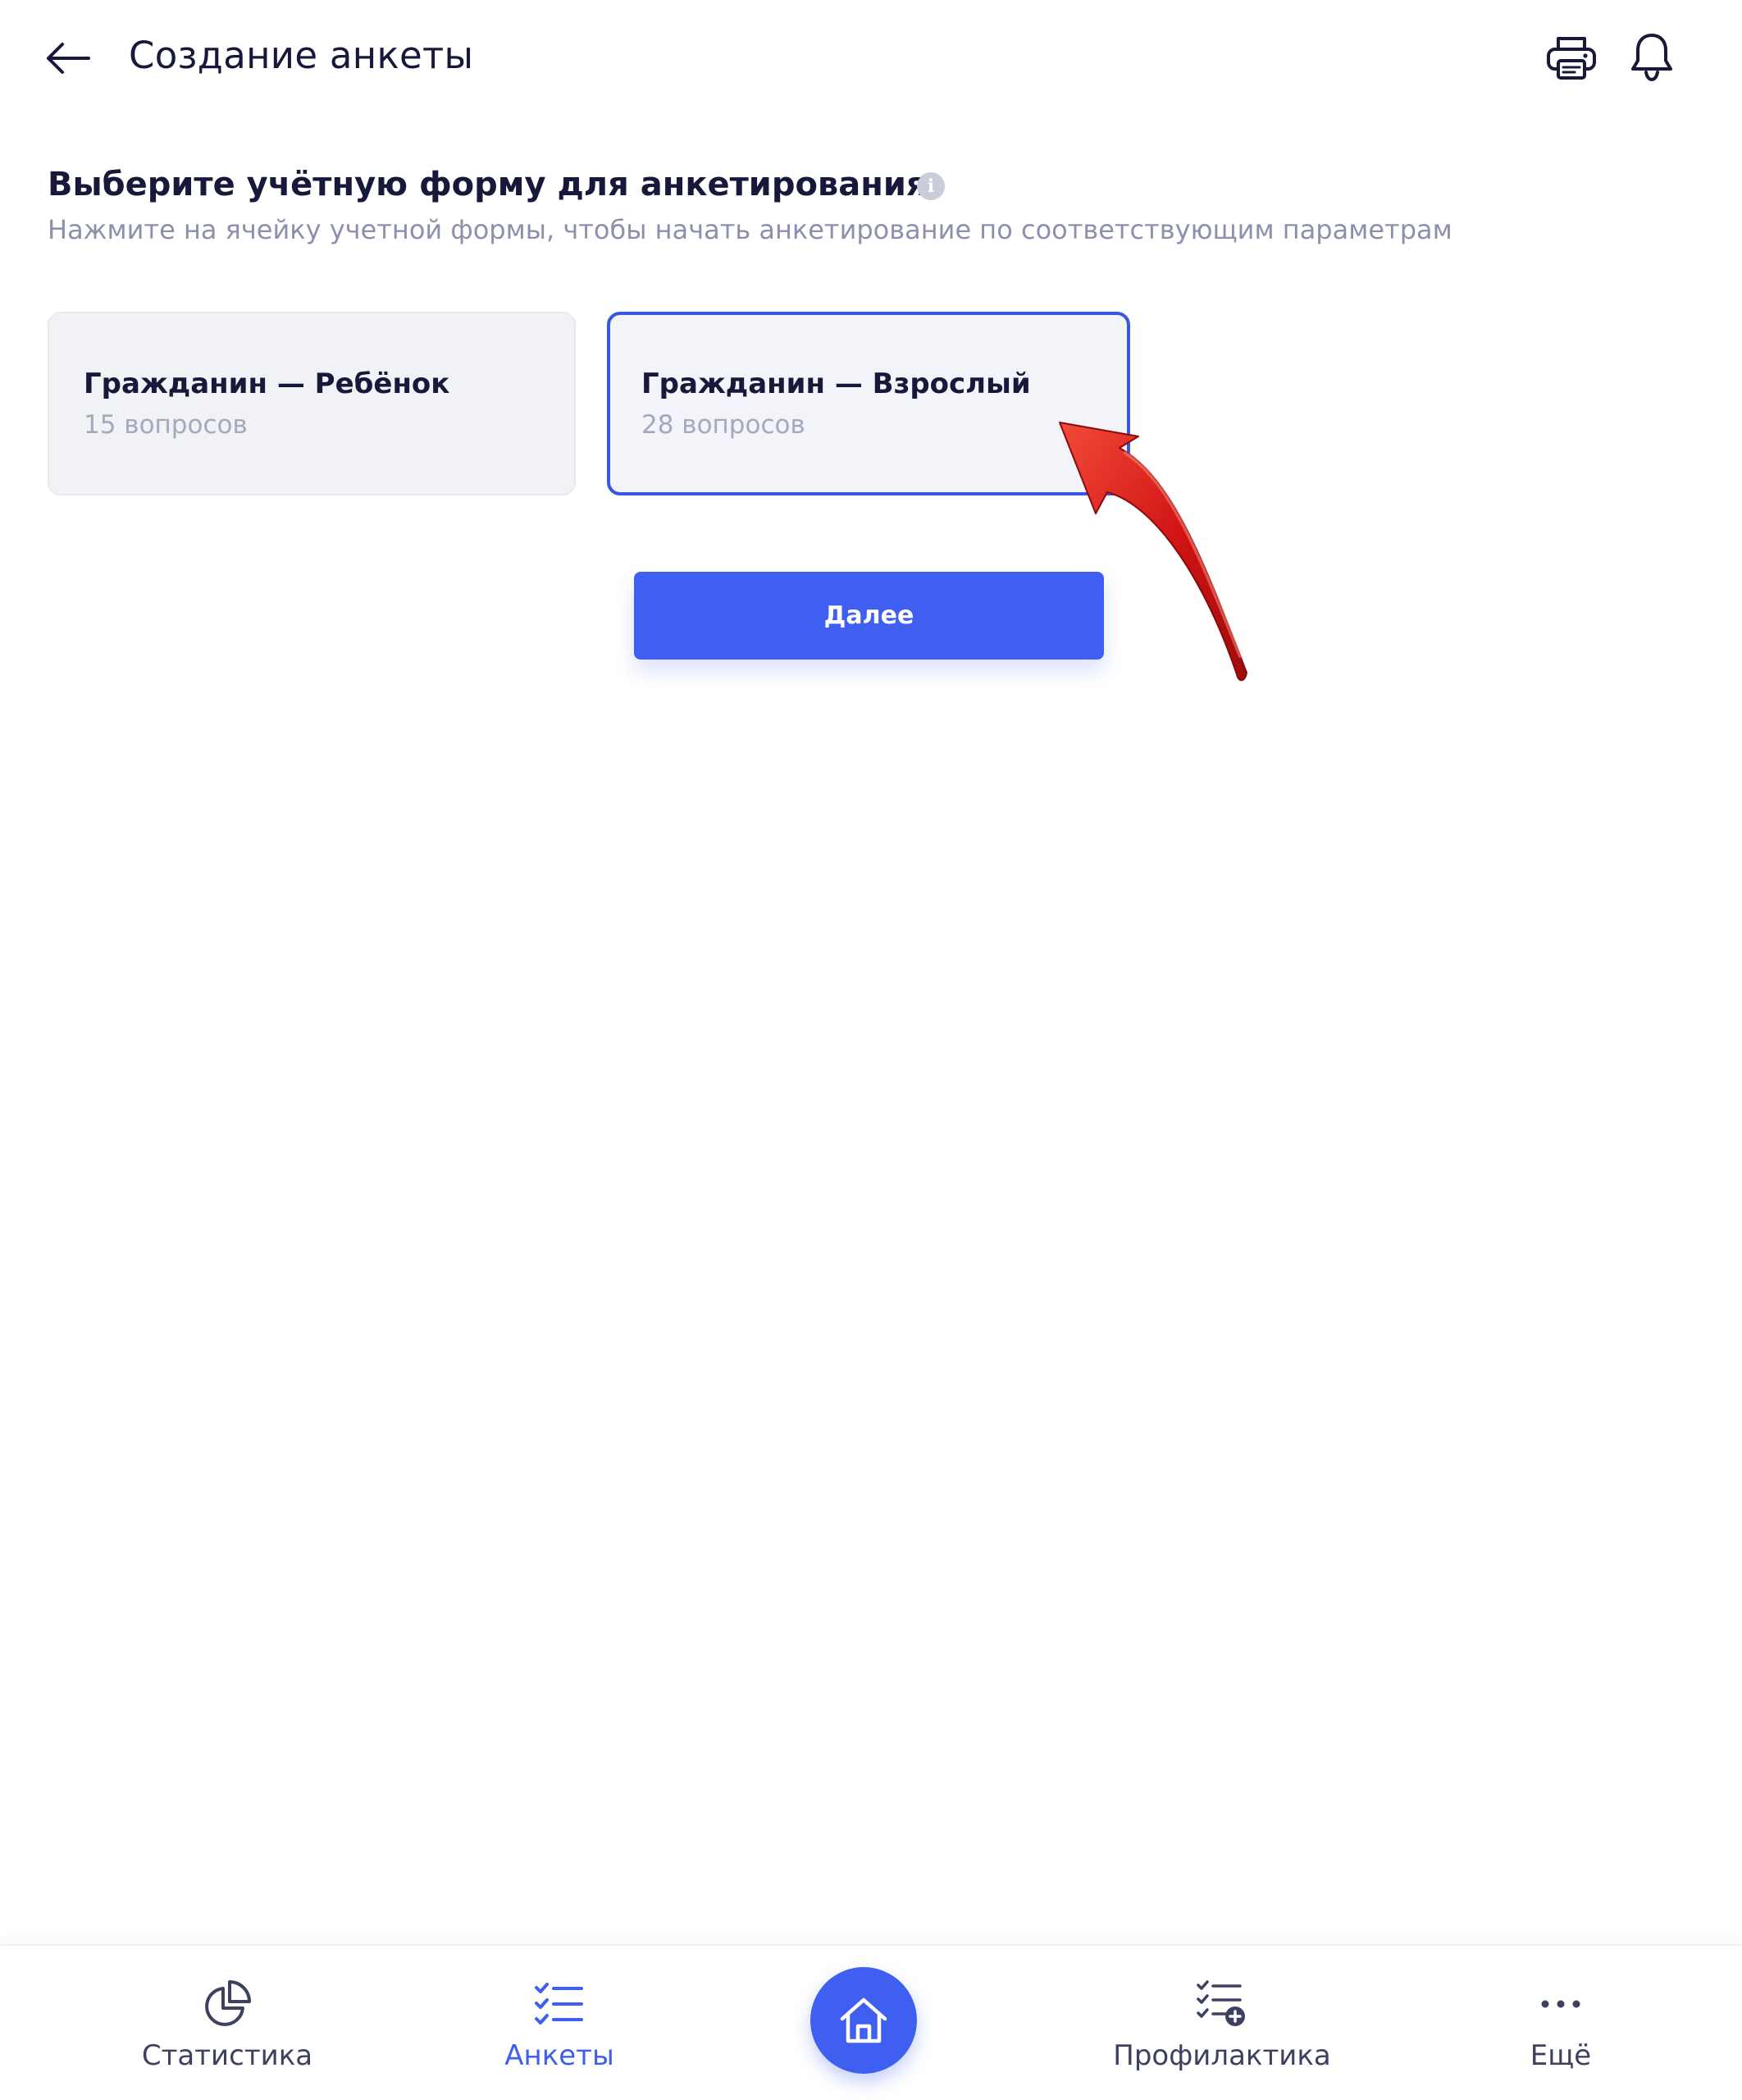 Image resolution: width=1742 pixels, height=2100 pixels. I want to click on nav-item-statistics: Статистика, so click(228, 2023).